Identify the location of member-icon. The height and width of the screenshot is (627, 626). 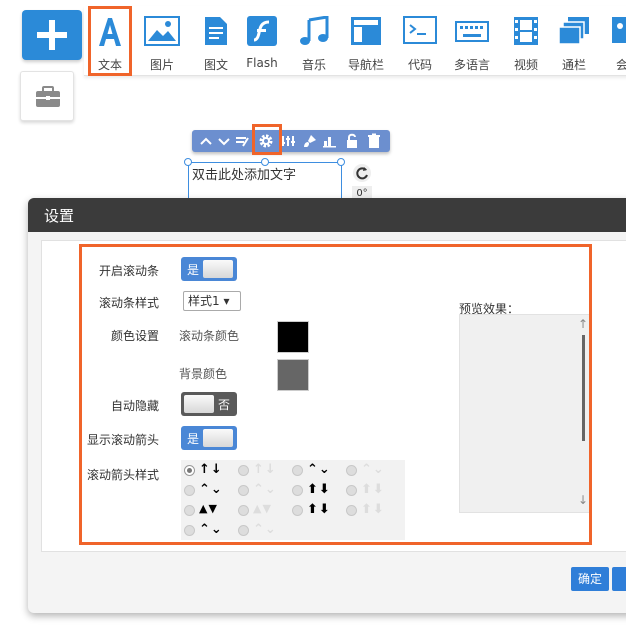
(619, 30).